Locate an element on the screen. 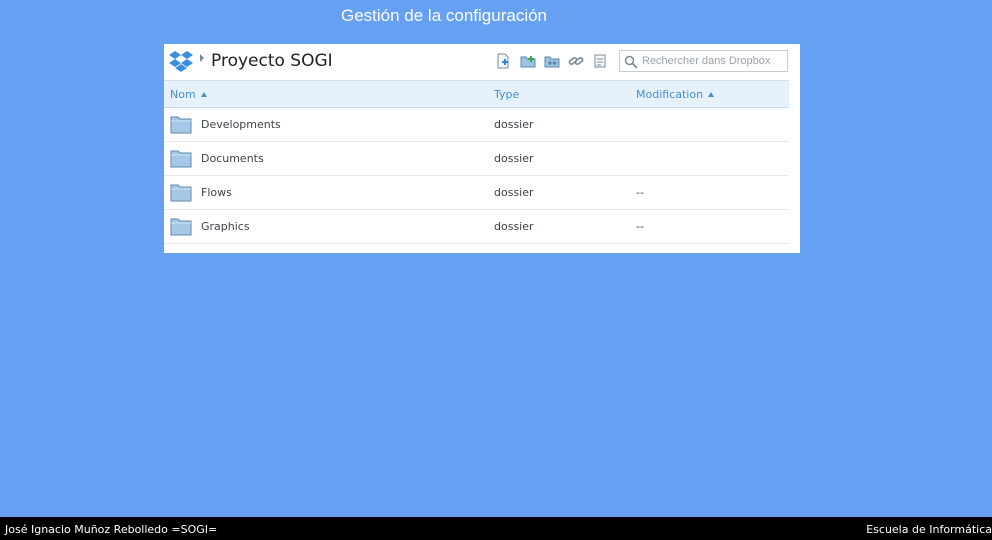 This screenshot has height=540, width=992. search-box is located at coordinates (703, 61).